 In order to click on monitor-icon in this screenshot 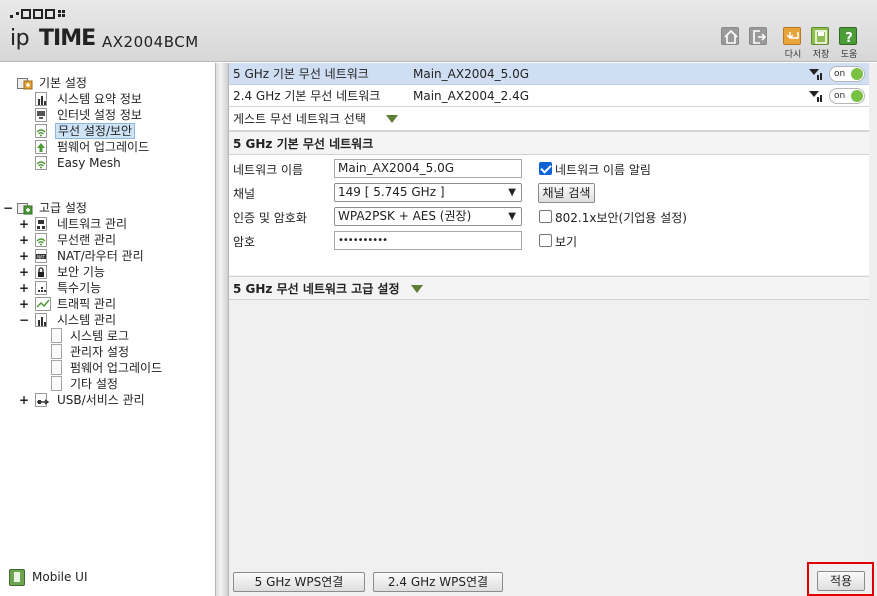, I will do `click(41, 115)`.